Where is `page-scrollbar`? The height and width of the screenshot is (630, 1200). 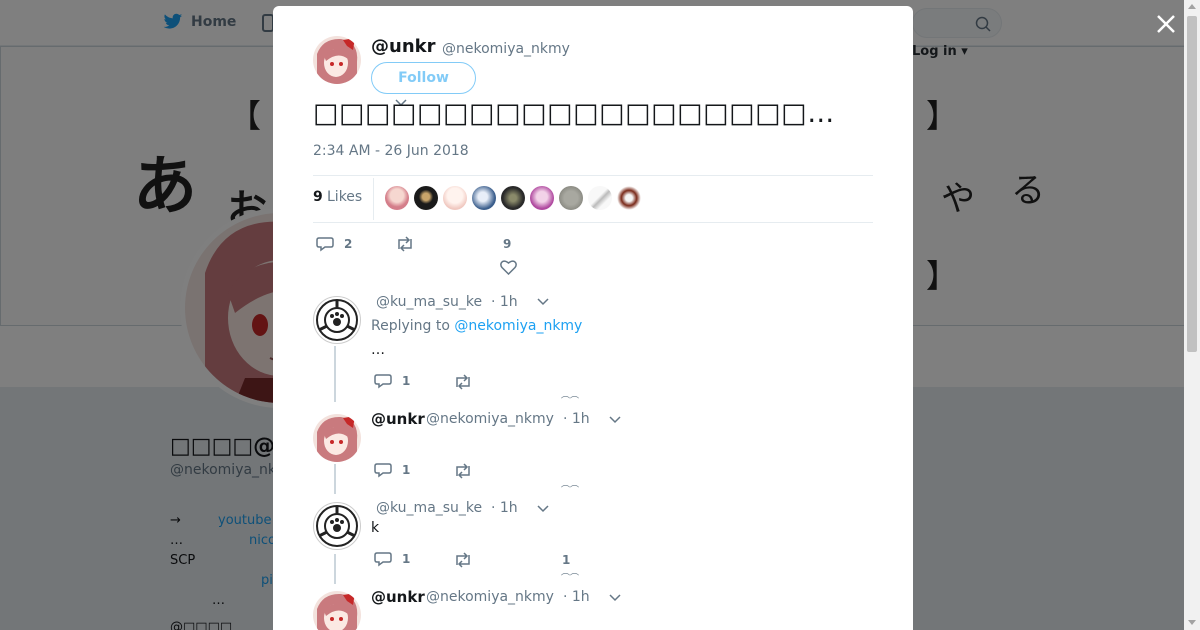 page-scrollbar is located at coordinates (1192, 315).